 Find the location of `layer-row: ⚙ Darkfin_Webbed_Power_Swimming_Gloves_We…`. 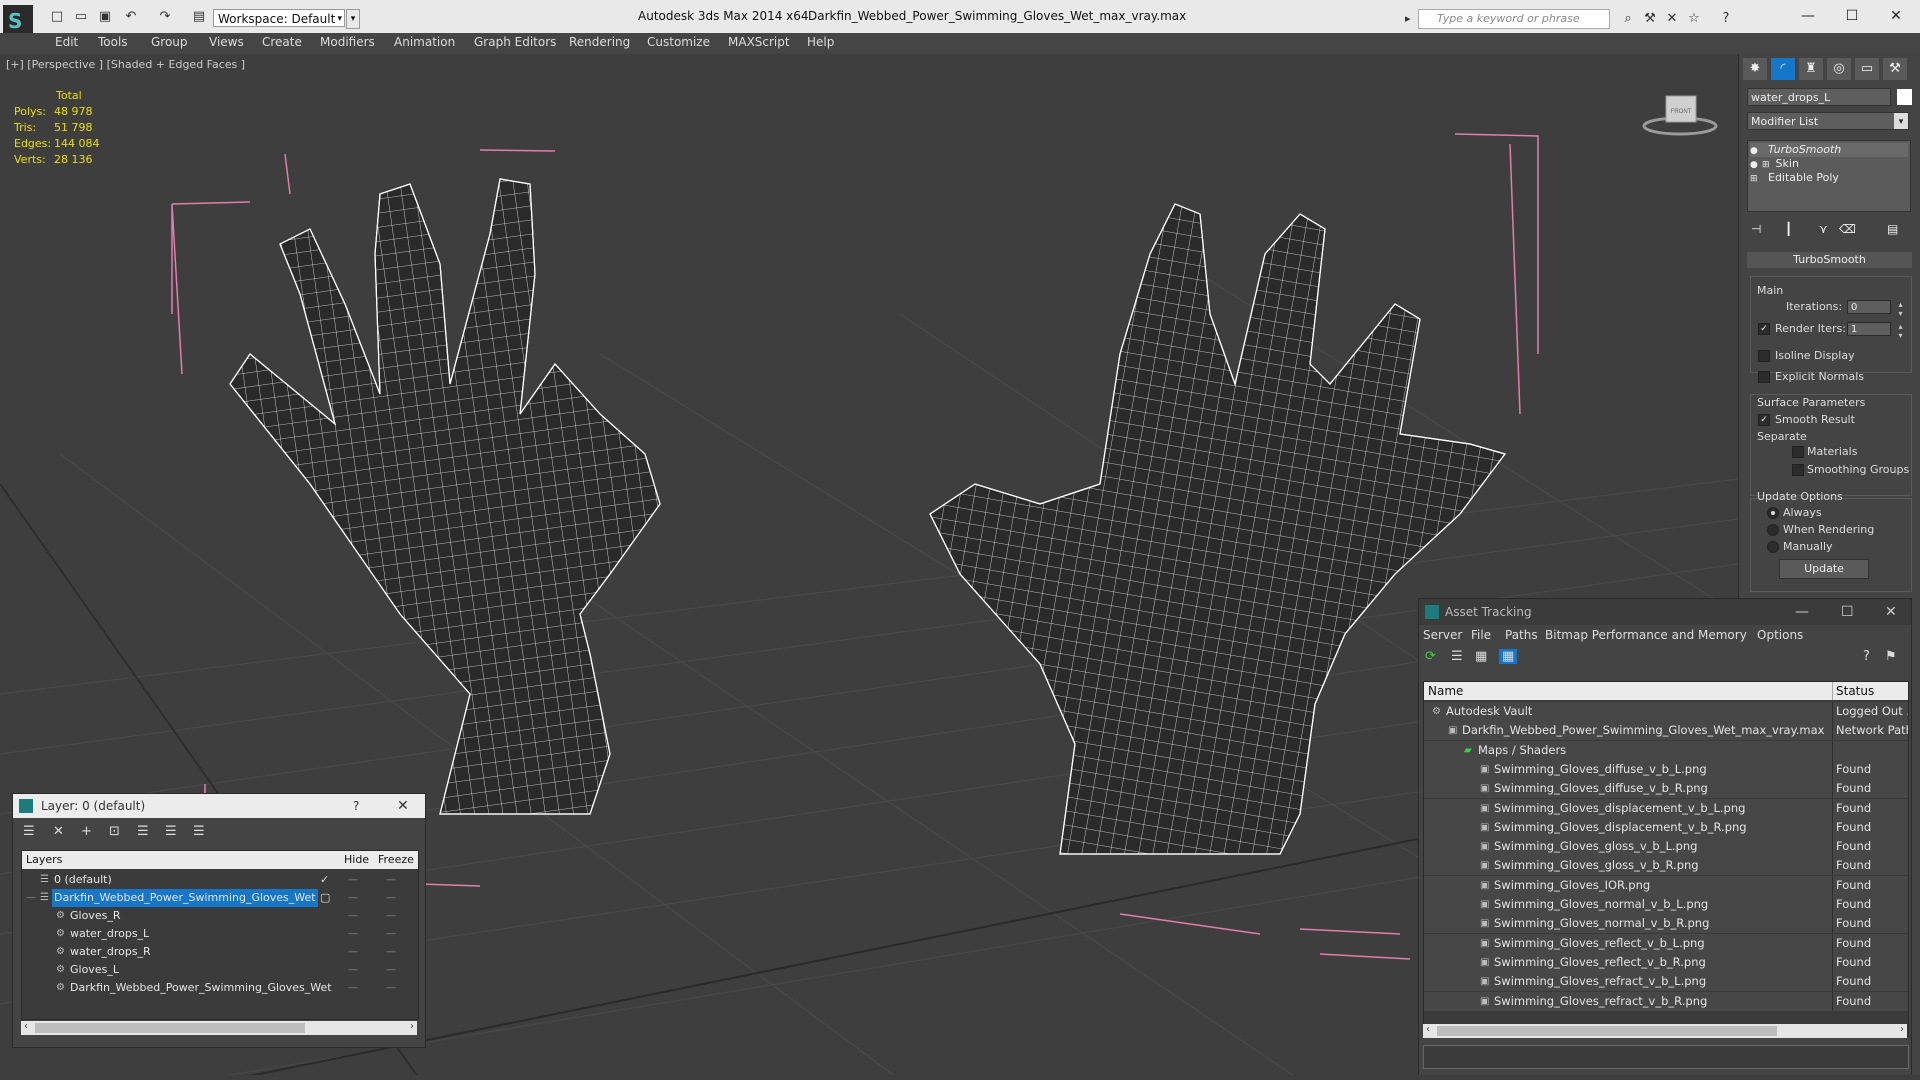

layer-row: ⚙ Darkfin_Webbed_Power_Swimming_Gloves_We… is located at coordinates (220, 988).